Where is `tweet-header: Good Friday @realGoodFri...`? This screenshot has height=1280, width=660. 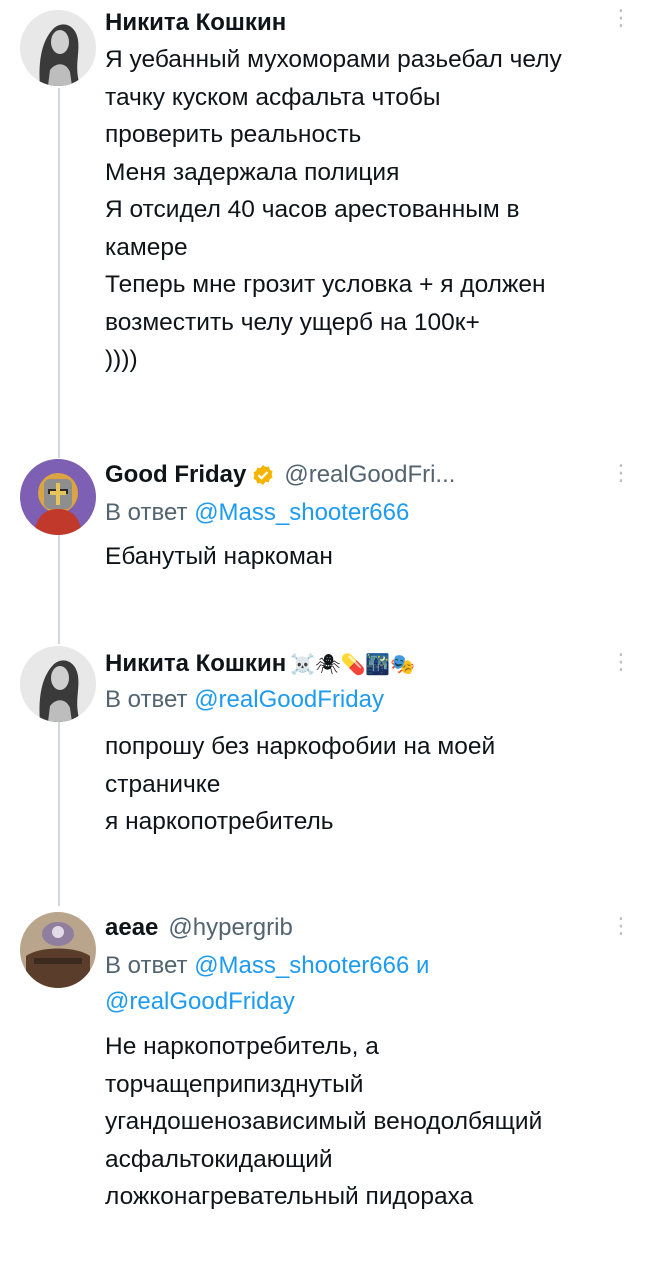 tweet-header: Good Friday @realGoodFri... is located at coordinates (280, 475).